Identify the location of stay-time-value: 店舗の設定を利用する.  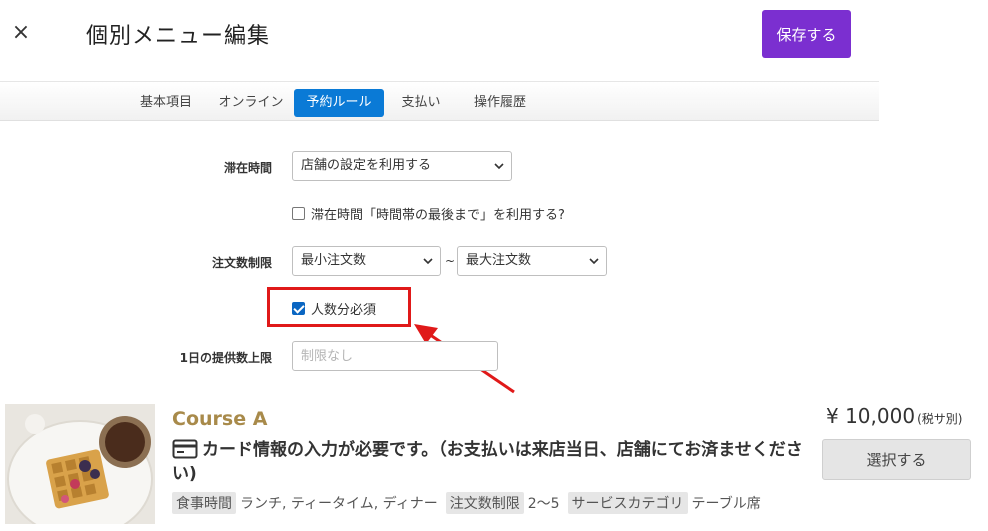
(366, 165).